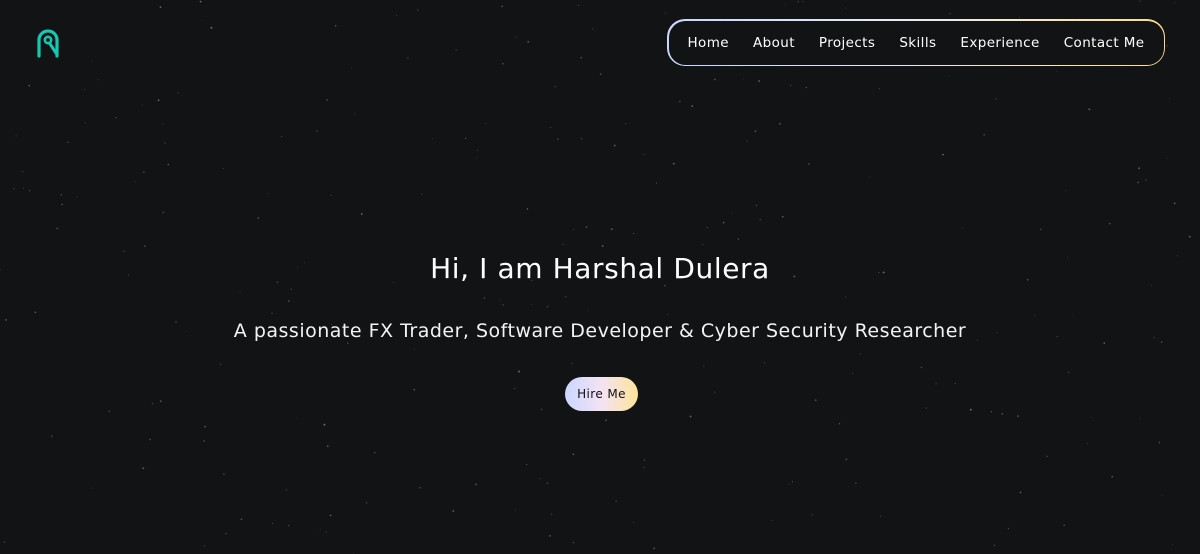  Describe the element at coordinates (1104, 43) in the screenshot. I see `nav-item-contact-me: Contact Me` at that location.